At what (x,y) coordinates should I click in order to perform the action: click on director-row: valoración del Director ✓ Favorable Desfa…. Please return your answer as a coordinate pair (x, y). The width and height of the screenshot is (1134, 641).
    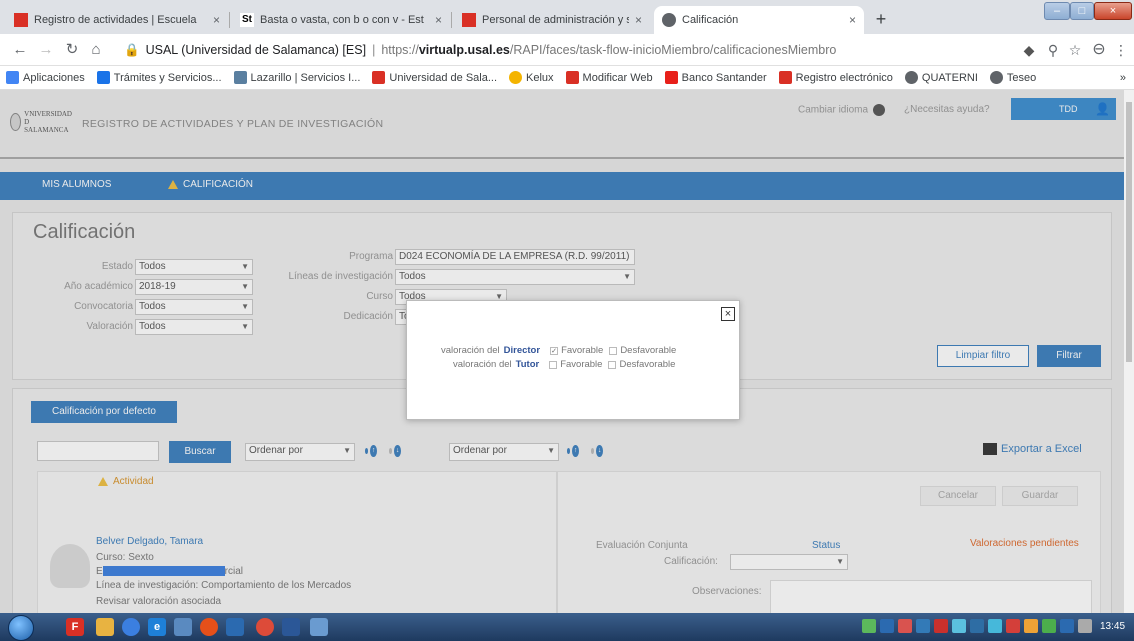
    Looking at the image, I should click on (558, 350).